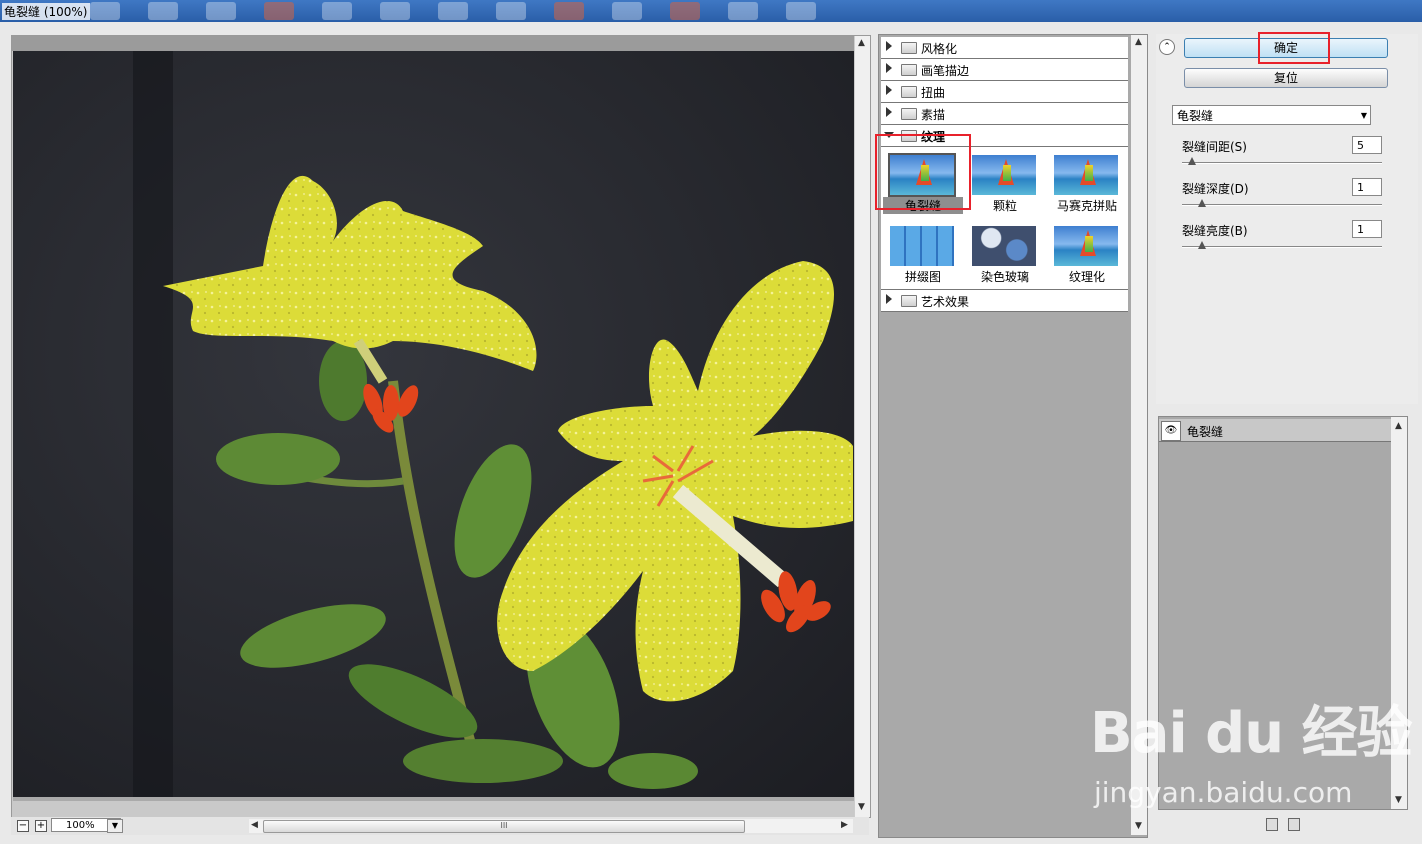 Image resolution: width=1422 pixels, height=844 pixels. What do you see at coordinates (46, 11) in the screenshot?
I see `window-title: 龟裂缝 (100%)` at bounding box center [46, 11].